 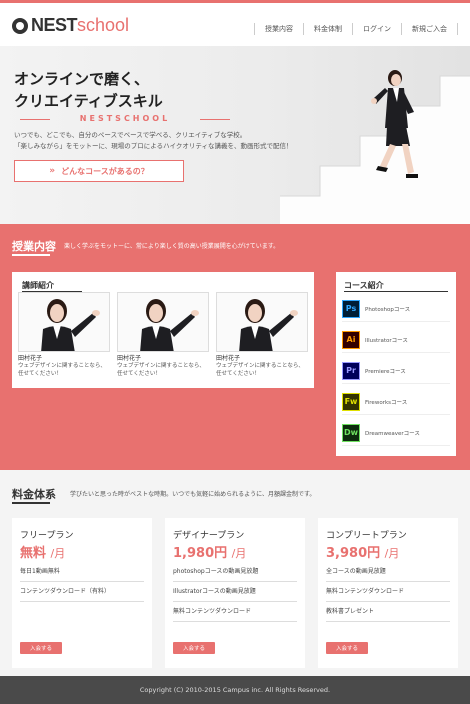 What do you see at coordinates (392, 433) in the screenshot?
I see `course-label: Dreamweaverコース` at bounding box center [392, 433].